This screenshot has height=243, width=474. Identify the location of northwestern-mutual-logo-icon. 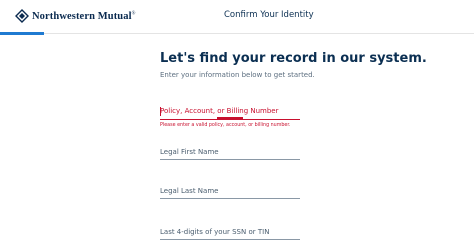
(22, 16).